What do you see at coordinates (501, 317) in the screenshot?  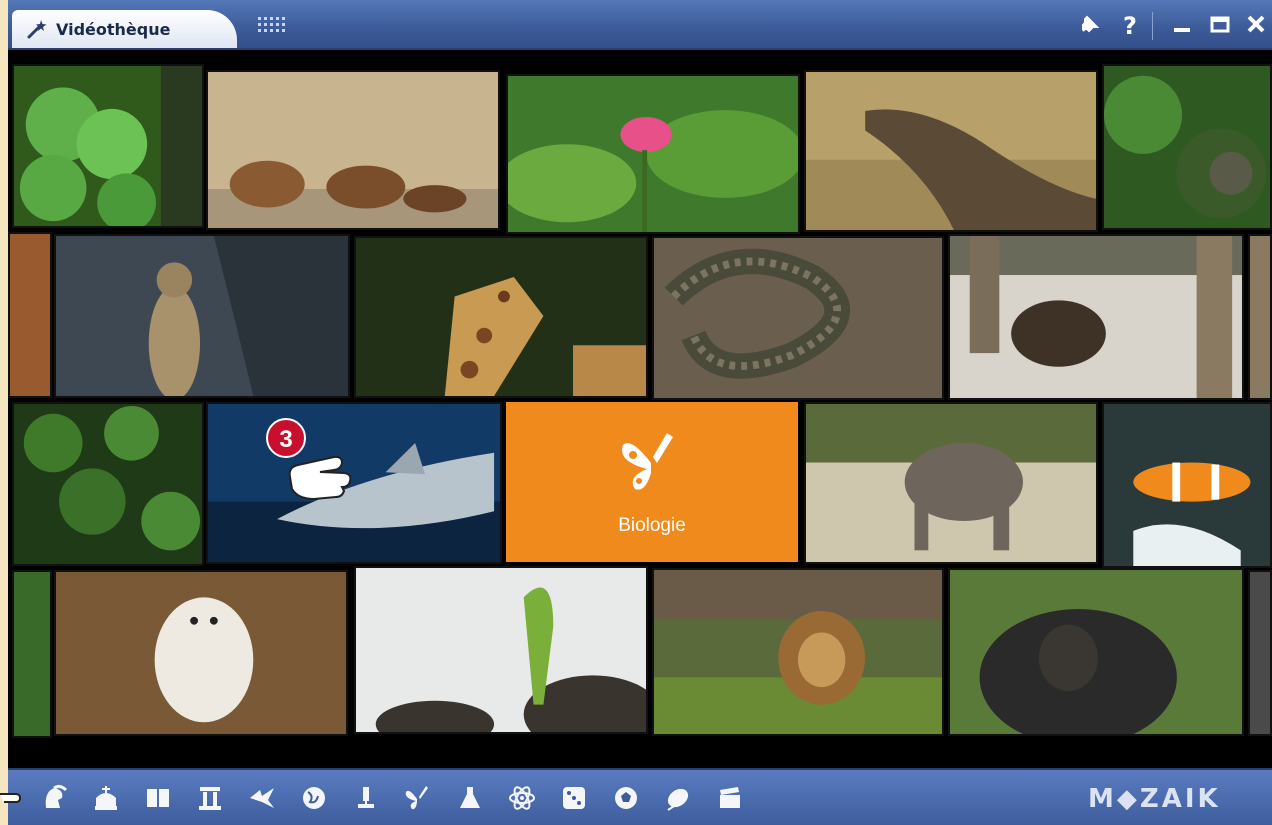 I see `tile-giraffe` at bounding box center [501, 317].